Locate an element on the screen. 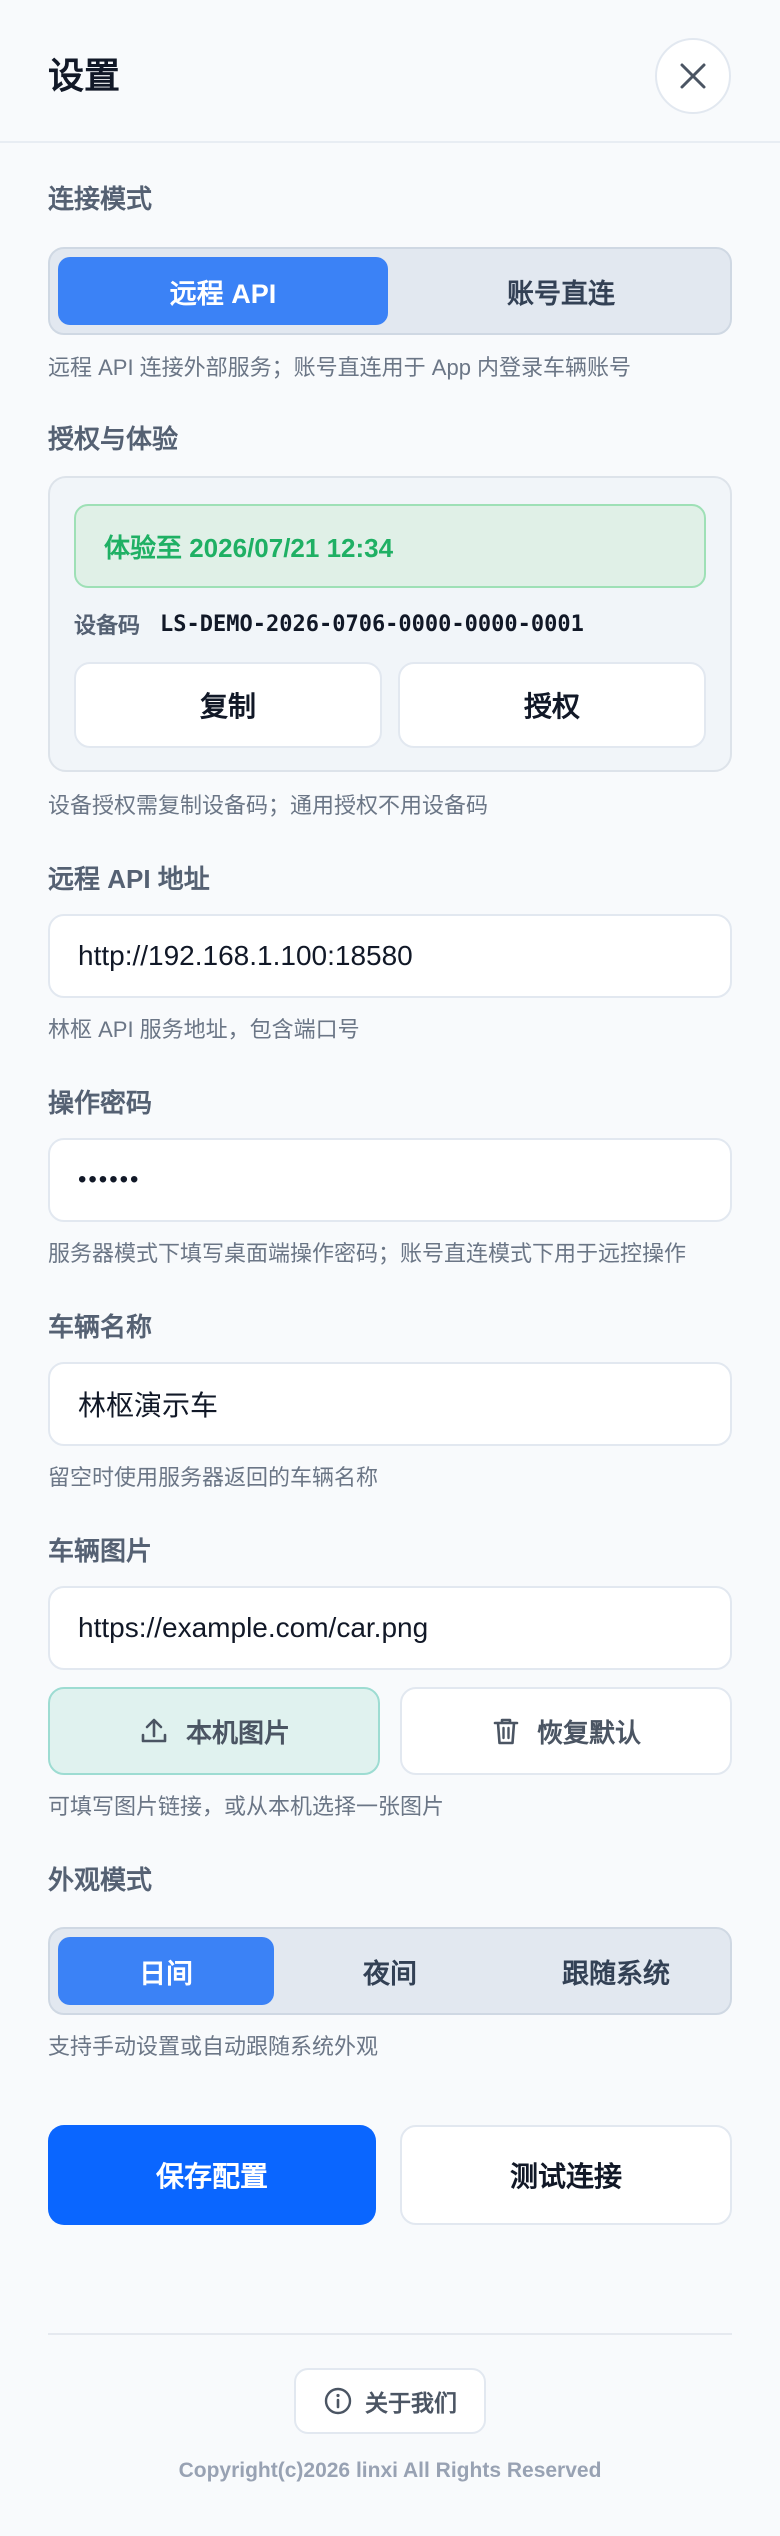 This screenshot has height=2536, width=780. password-input: •••••• is located at coordinates (390, 1180).